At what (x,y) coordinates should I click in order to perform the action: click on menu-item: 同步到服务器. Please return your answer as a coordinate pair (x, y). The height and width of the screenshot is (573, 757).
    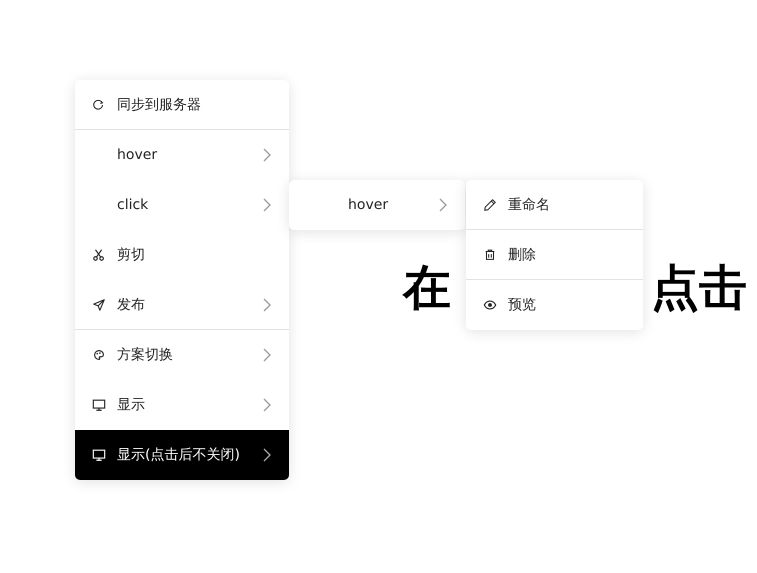
    Looking at the image, I should click on (182, 105).